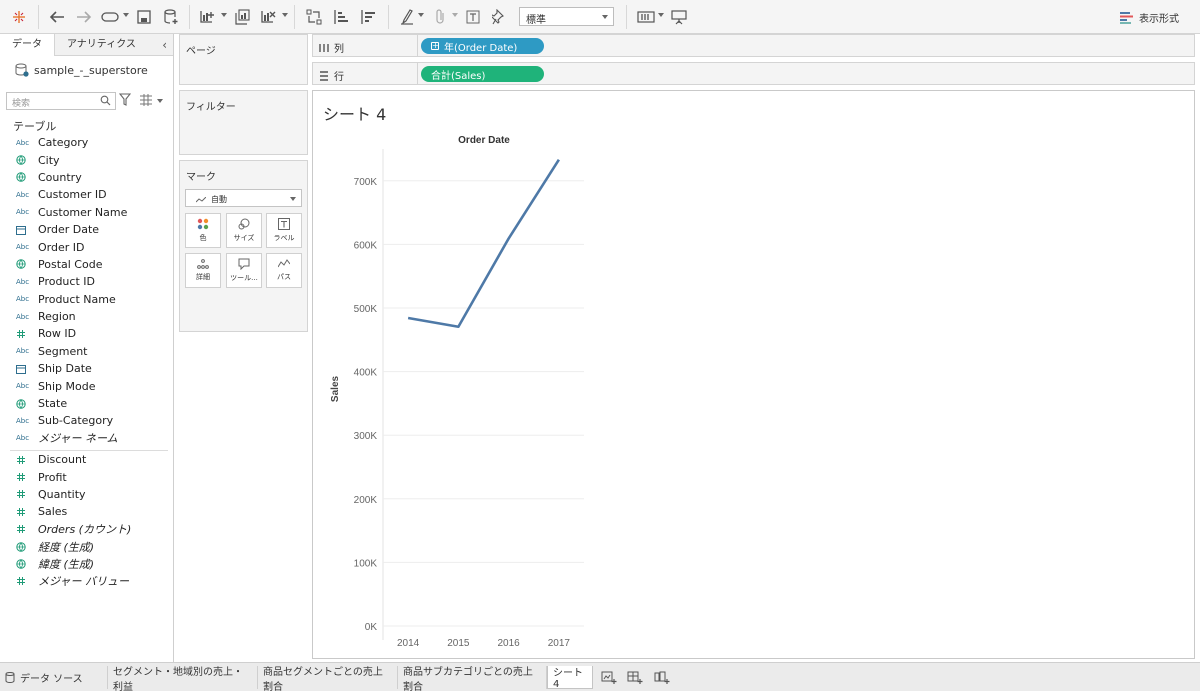 This screenshot has height=693, width=1200. I want to click on field-item: Abc Customer ID, so click(85, 194).